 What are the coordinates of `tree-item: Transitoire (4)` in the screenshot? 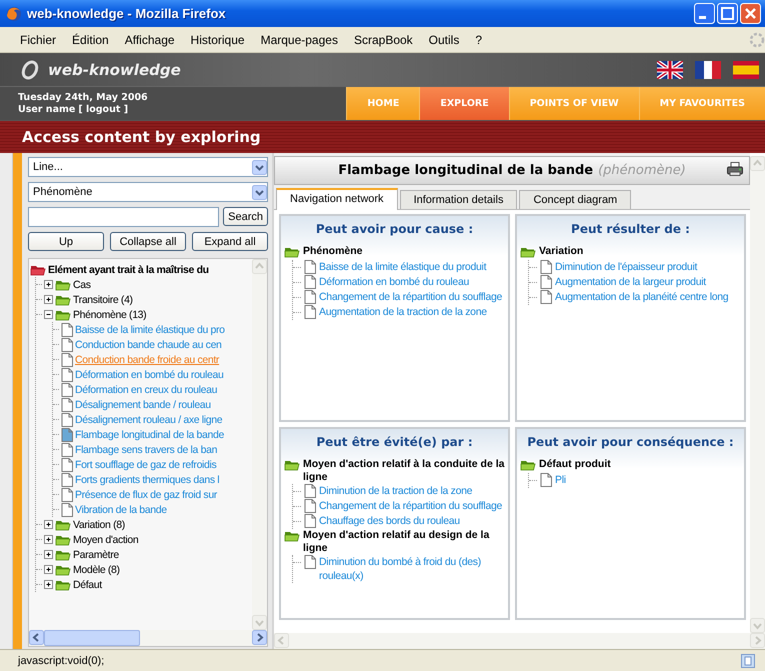 It's located at (103, 300).